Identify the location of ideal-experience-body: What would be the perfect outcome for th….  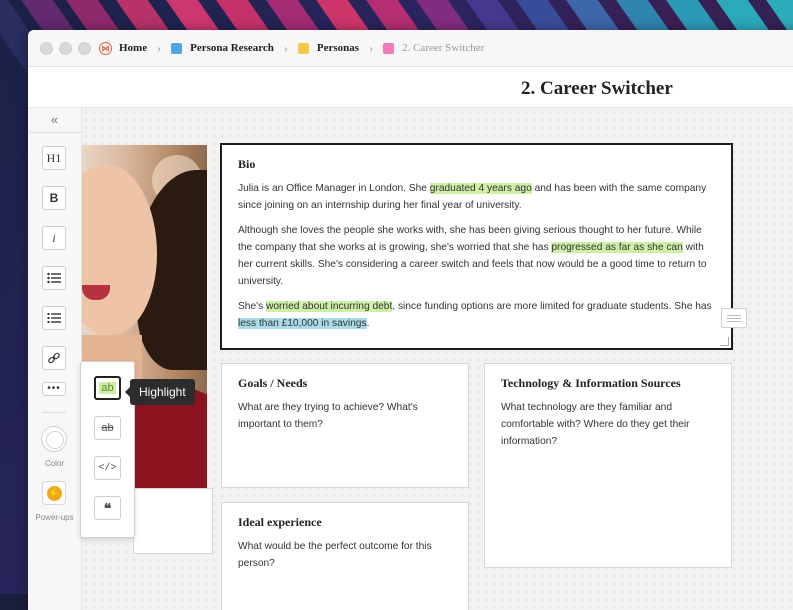
(345, 555).